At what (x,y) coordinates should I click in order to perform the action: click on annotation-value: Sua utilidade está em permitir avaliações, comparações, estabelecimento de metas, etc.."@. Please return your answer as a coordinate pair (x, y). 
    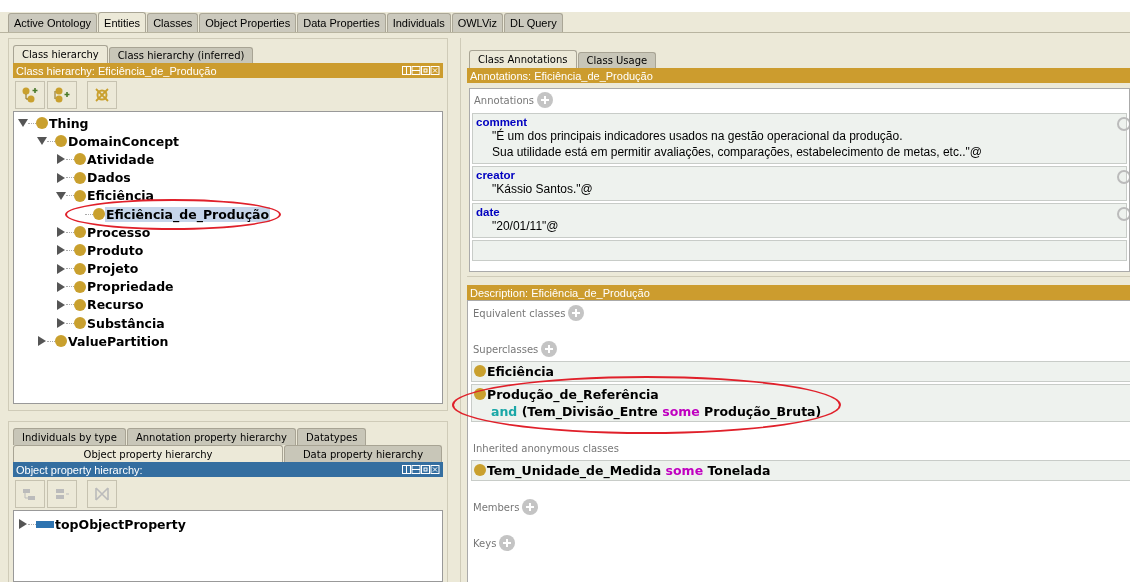
    Looking at the image, I should click on (737, 152).